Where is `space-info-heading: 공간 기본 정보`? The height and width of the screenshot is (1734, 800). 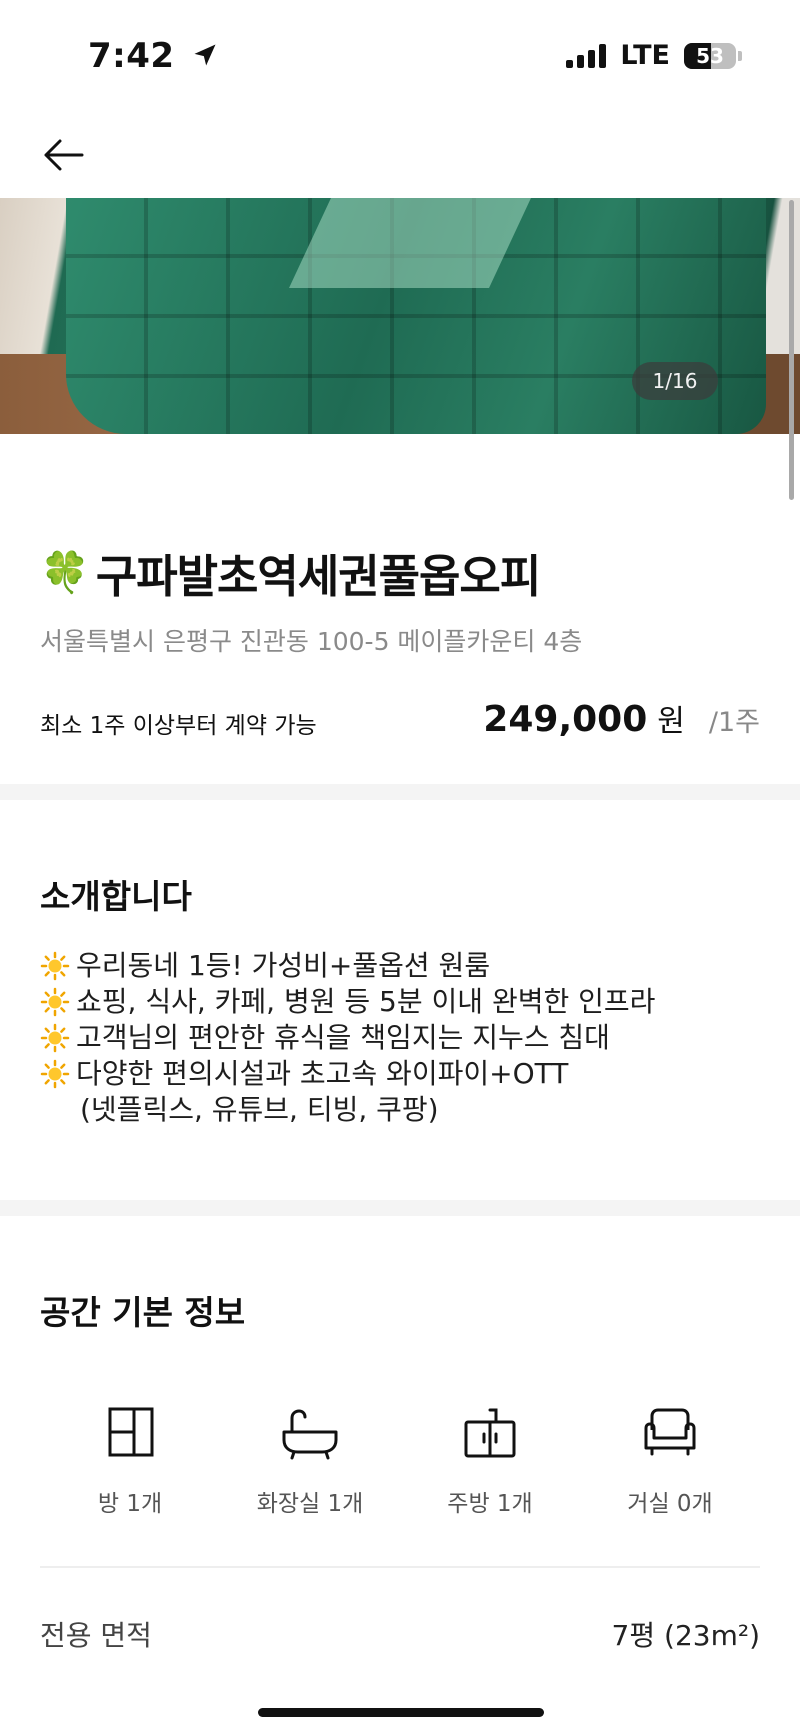
space-info-heading: 공간 기본 정보 is located at coordinates (143, 1312).